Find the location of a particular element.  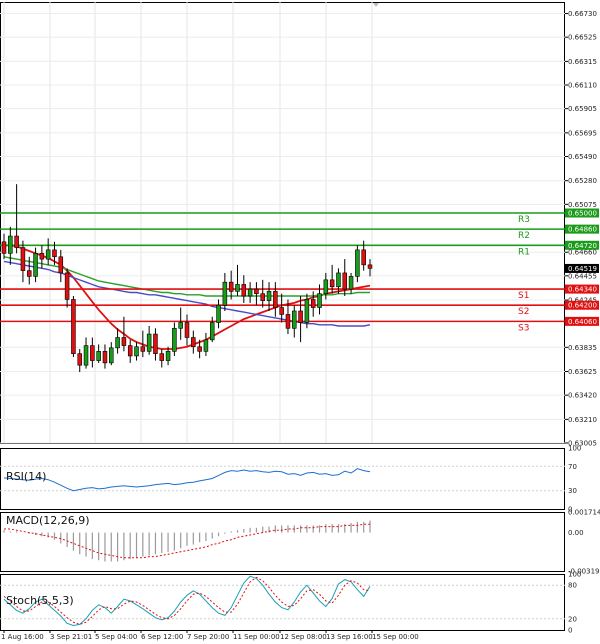

rsi-panel: 10070300RSI(14) is located at coordinates (290, 479).